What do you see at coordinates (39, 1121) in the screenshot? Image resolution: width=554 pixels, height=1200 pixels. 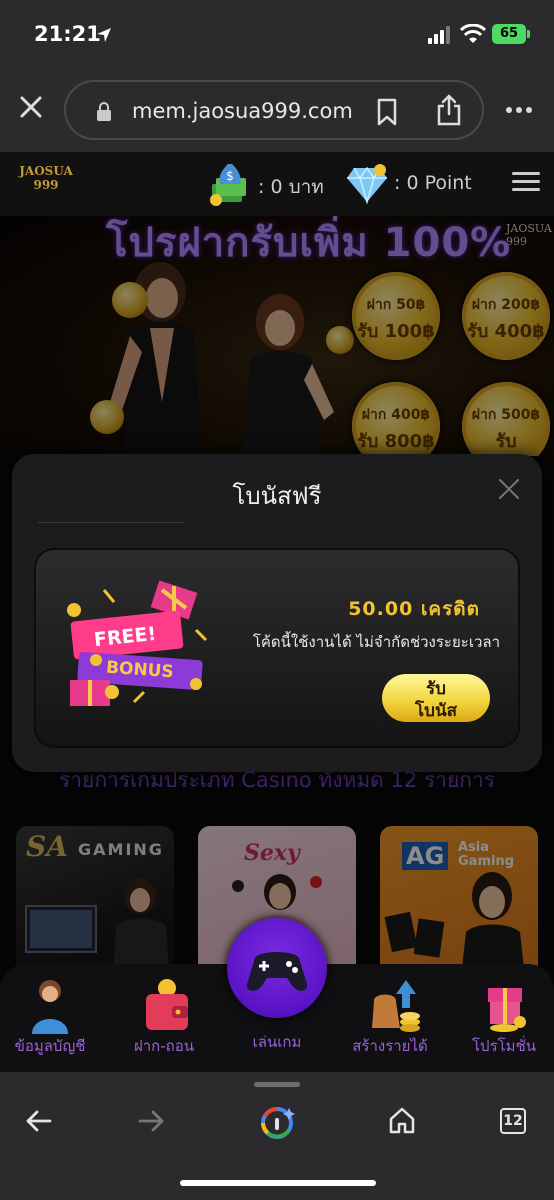 I see `back-arrow-icon` at bounding box center [39, 1121].